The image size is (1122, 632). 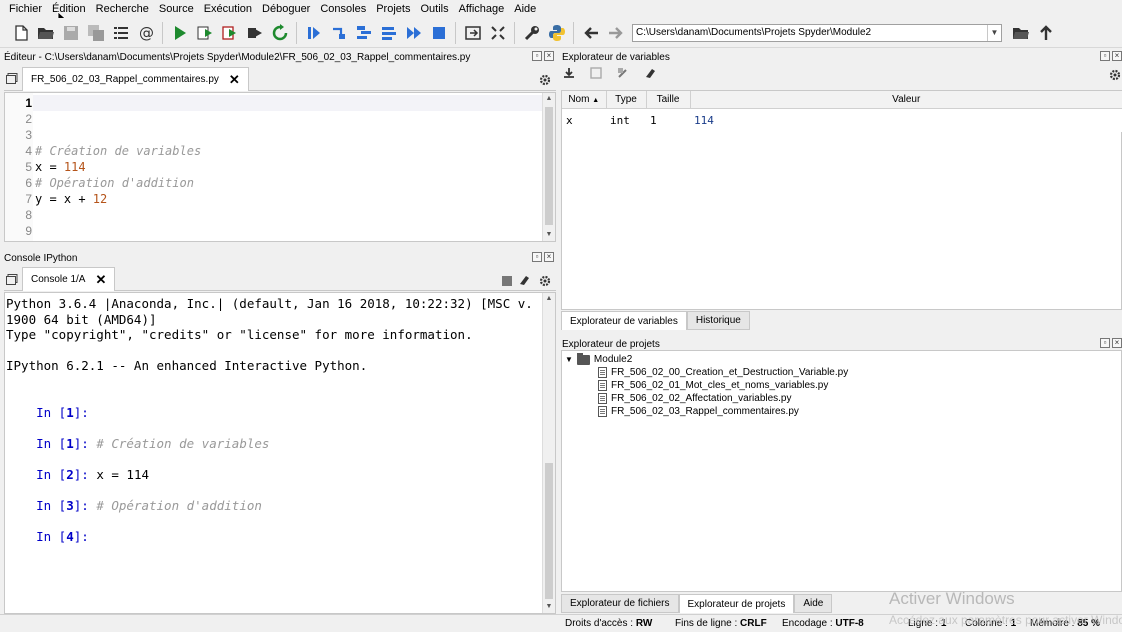 I want to click on tab-help: Aide, so click(x=813, y=603).